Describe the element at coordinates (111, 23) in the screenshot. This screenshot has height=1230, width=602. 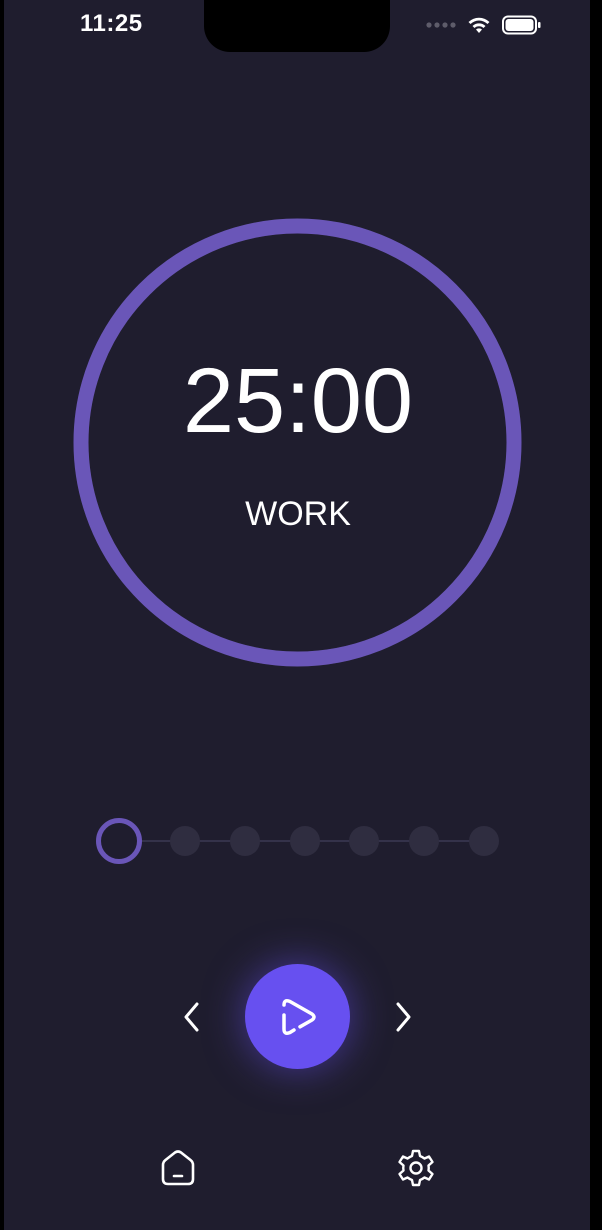
I see `status-time: 11:25` at that location.